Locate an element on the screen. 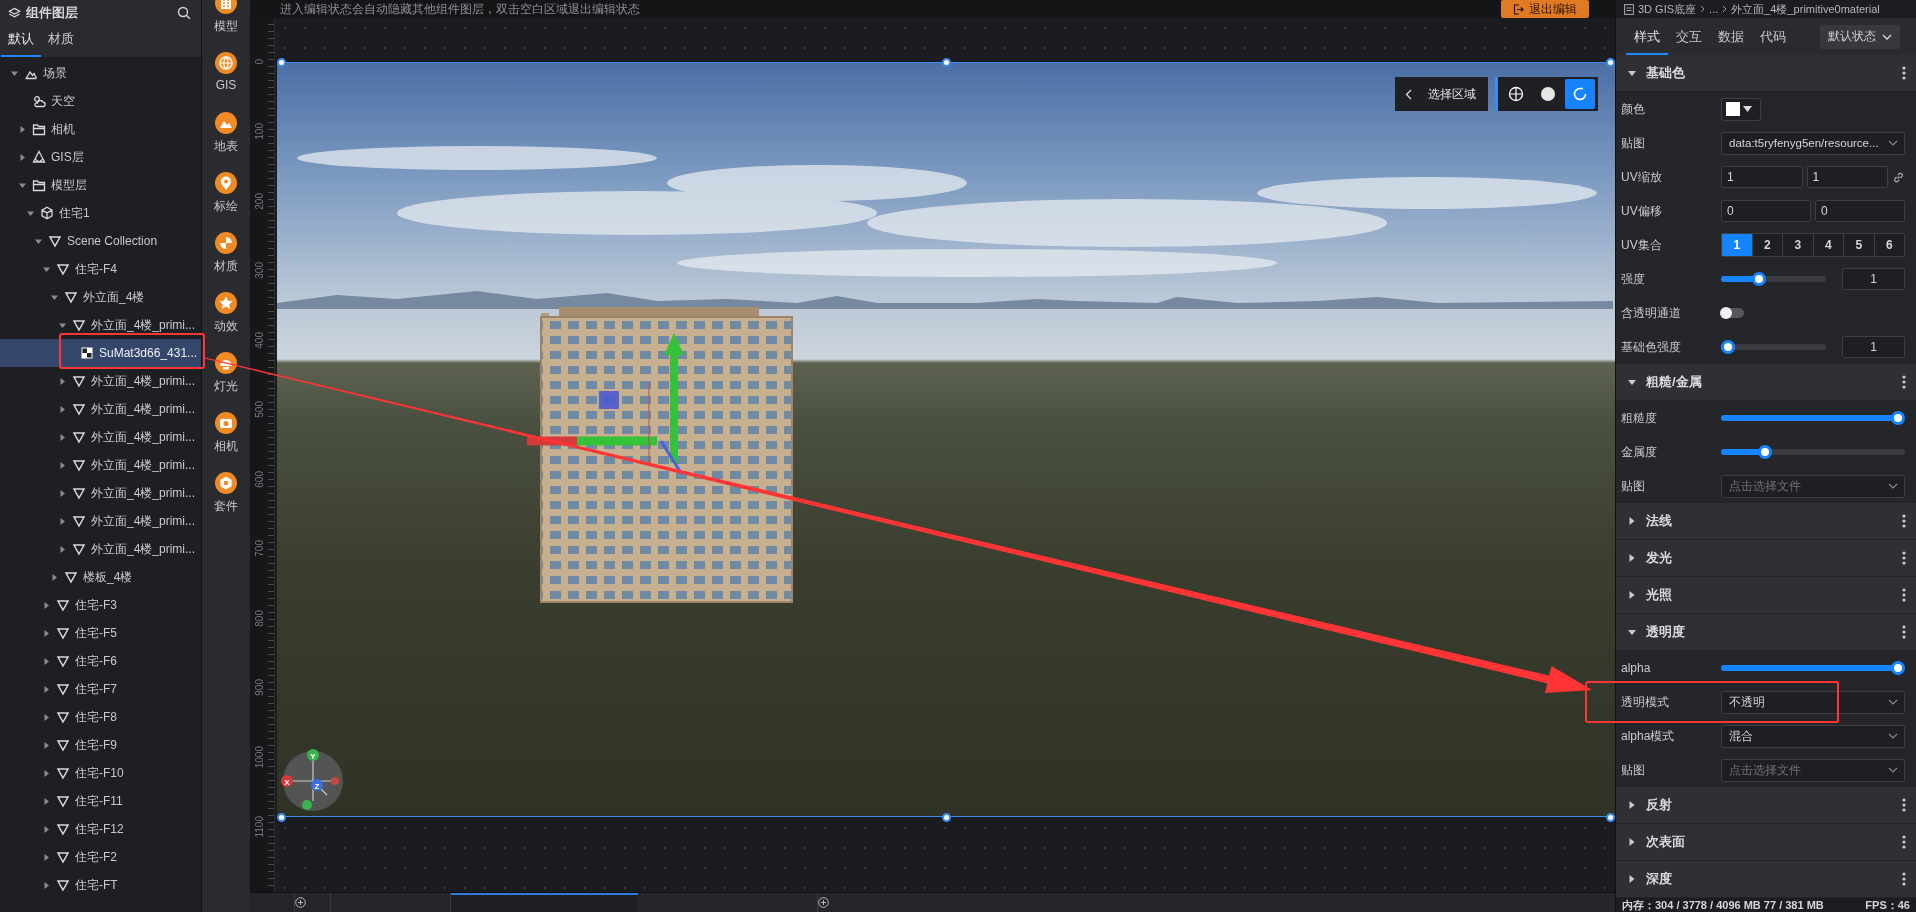  tree-item: 住宅-F10 is located at coordinates (100, 773).